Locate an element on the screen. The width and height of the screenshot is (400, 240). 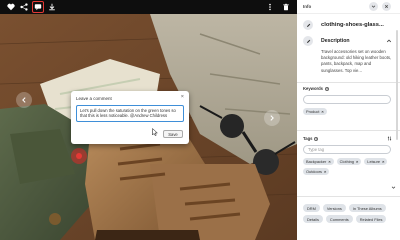
versions-button: Versions is located at coordinates (334, 208).